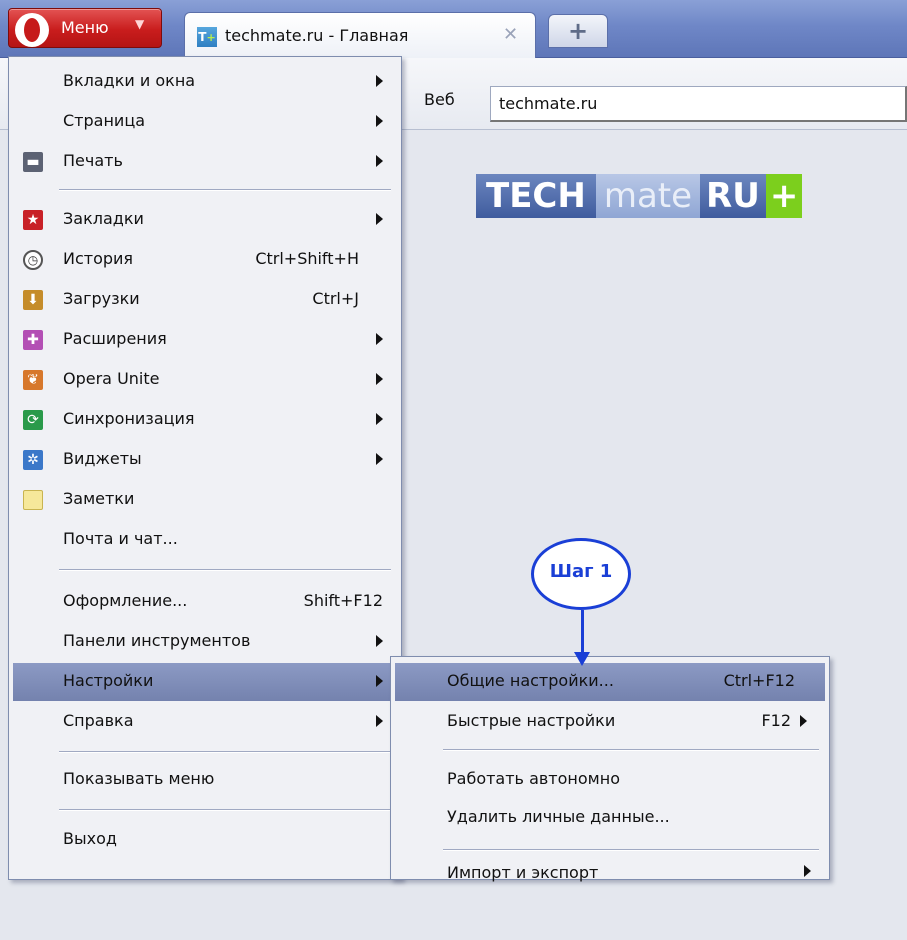 The width and height of the screenshot is (907, 940). Describe the element at coordinates (536, 196) in the screenshot. I see `logo-part-tech: TECH` at that location.